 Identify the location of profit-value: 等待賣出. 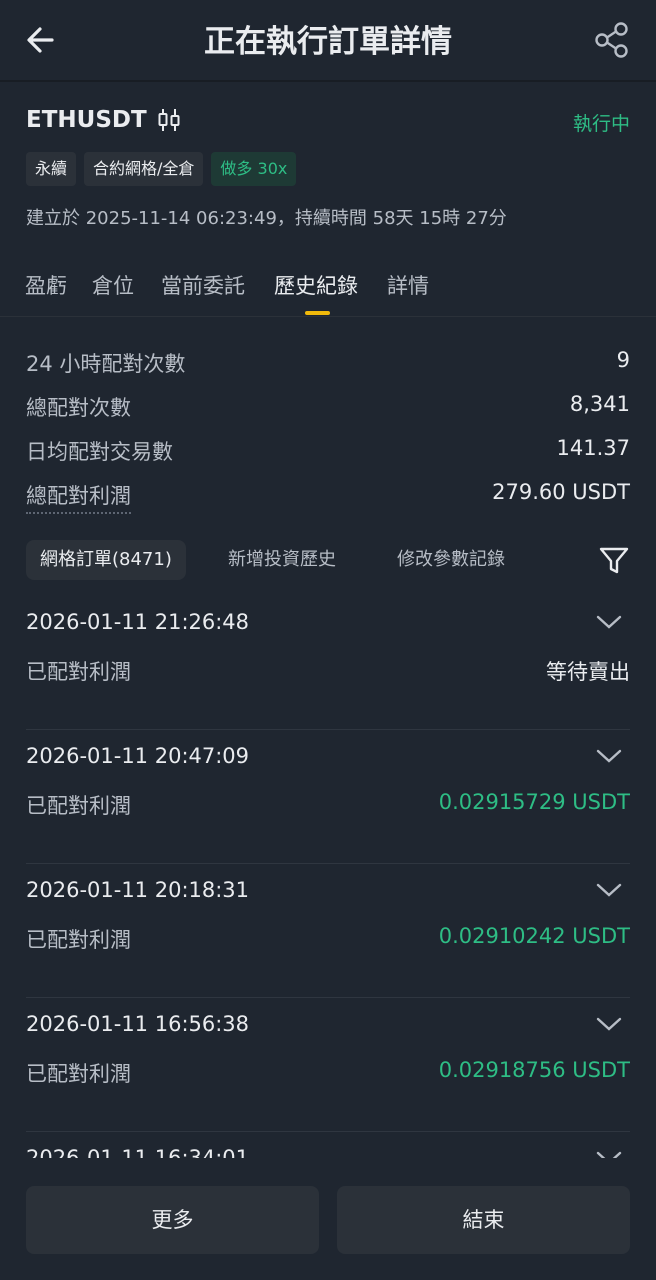
(588, 672).